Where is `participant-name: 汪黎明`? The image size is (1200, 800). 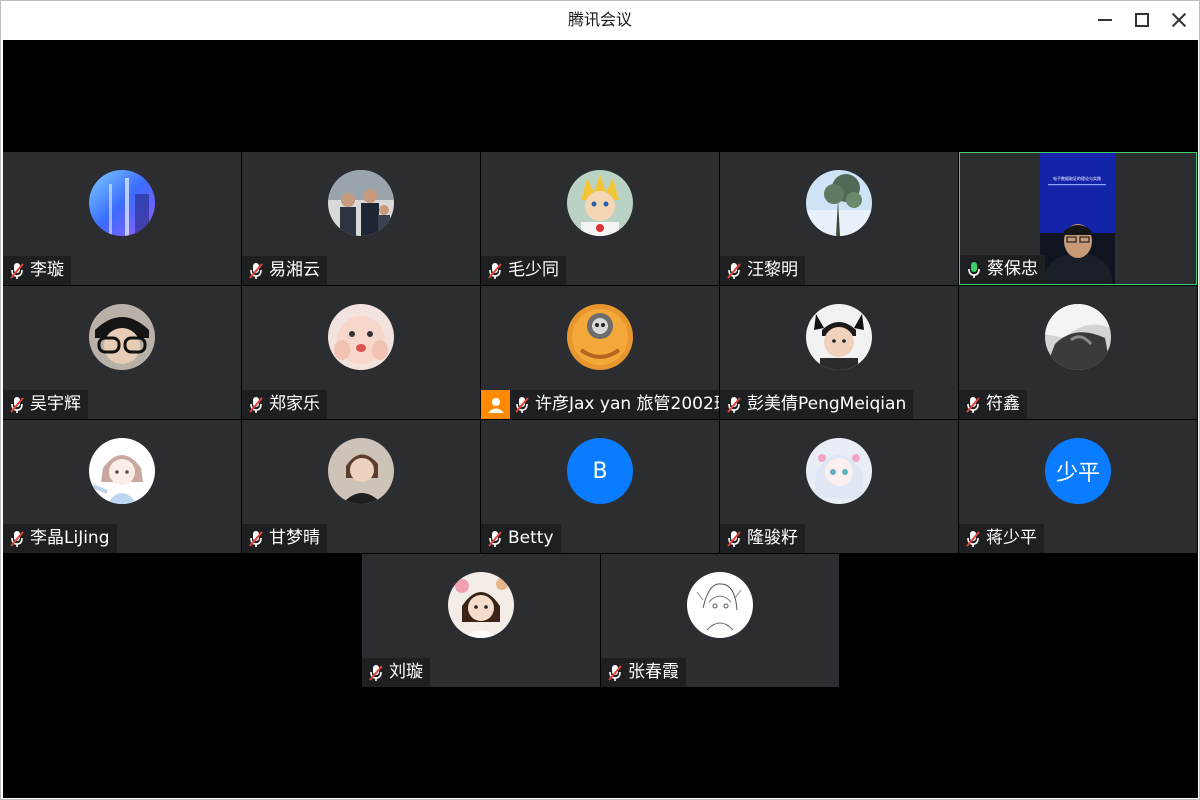 participant-name: 汪黎明 is located at coordinates (772, 270).